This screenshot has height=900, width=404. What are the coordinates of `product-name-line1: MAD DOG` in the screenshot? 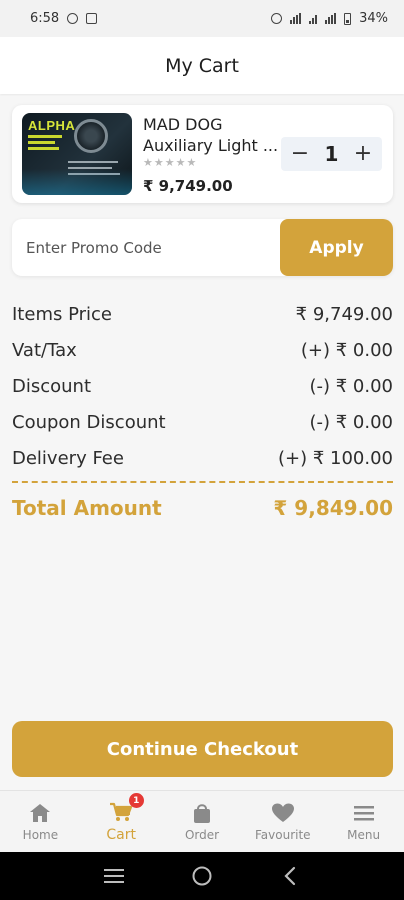 It's located at (183, 124).